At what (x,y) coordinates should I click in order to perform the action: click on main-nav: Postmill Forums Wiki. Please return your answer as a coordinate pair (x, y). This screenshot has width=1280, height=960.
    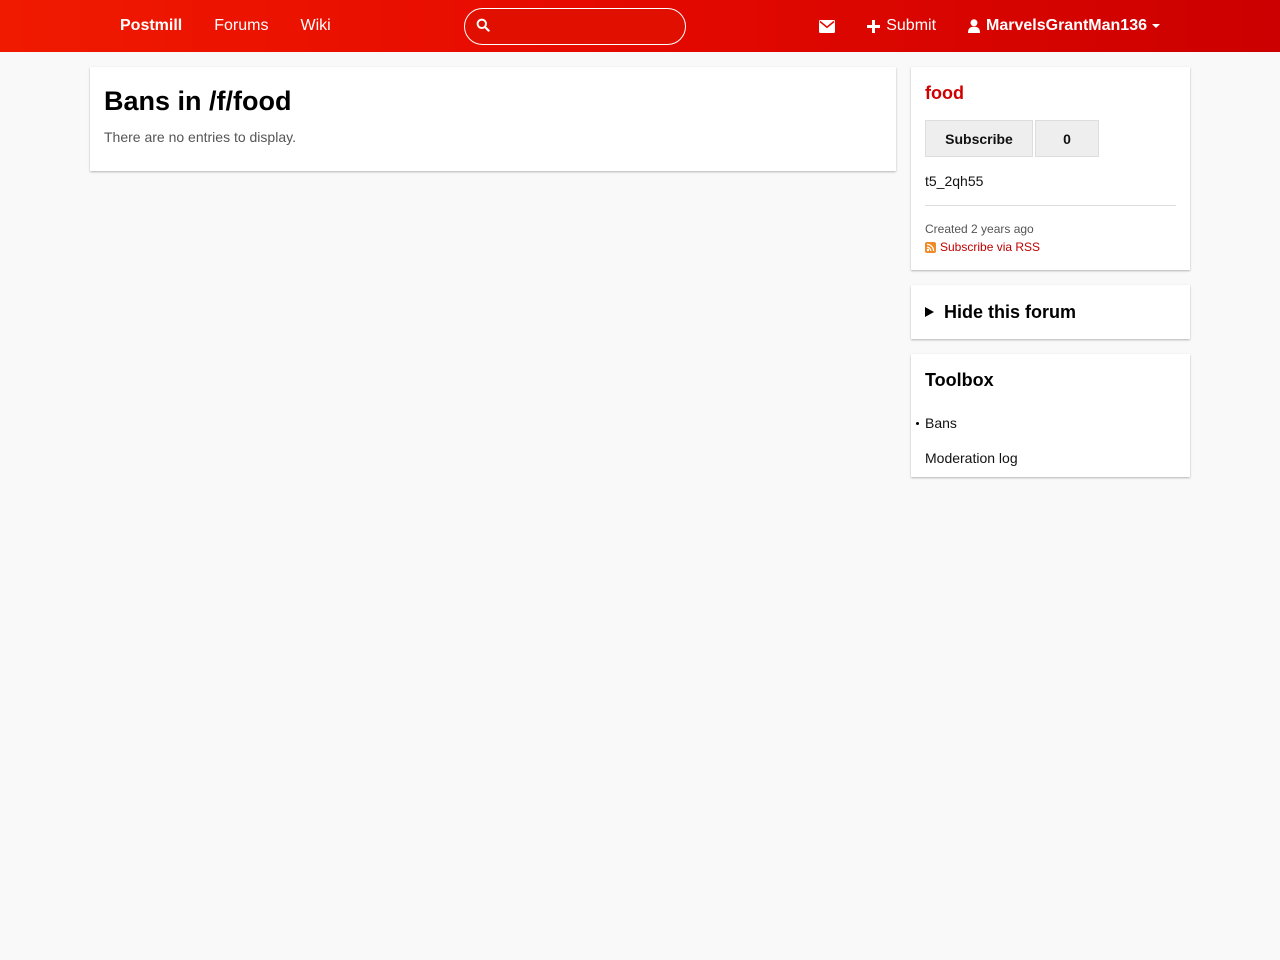
    Looking at the image, I should click on (225, 26).